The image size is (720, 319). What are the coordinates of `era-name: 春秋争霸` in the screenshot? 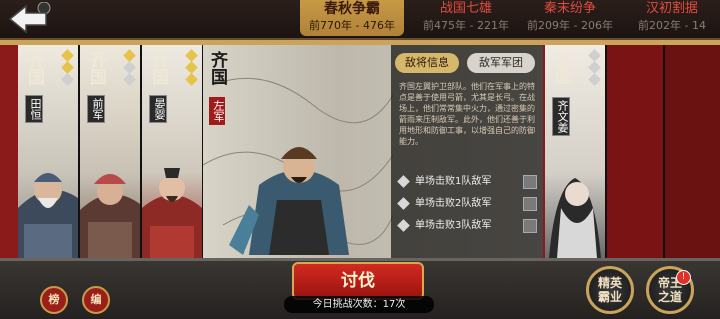 It's located at (352, 9).